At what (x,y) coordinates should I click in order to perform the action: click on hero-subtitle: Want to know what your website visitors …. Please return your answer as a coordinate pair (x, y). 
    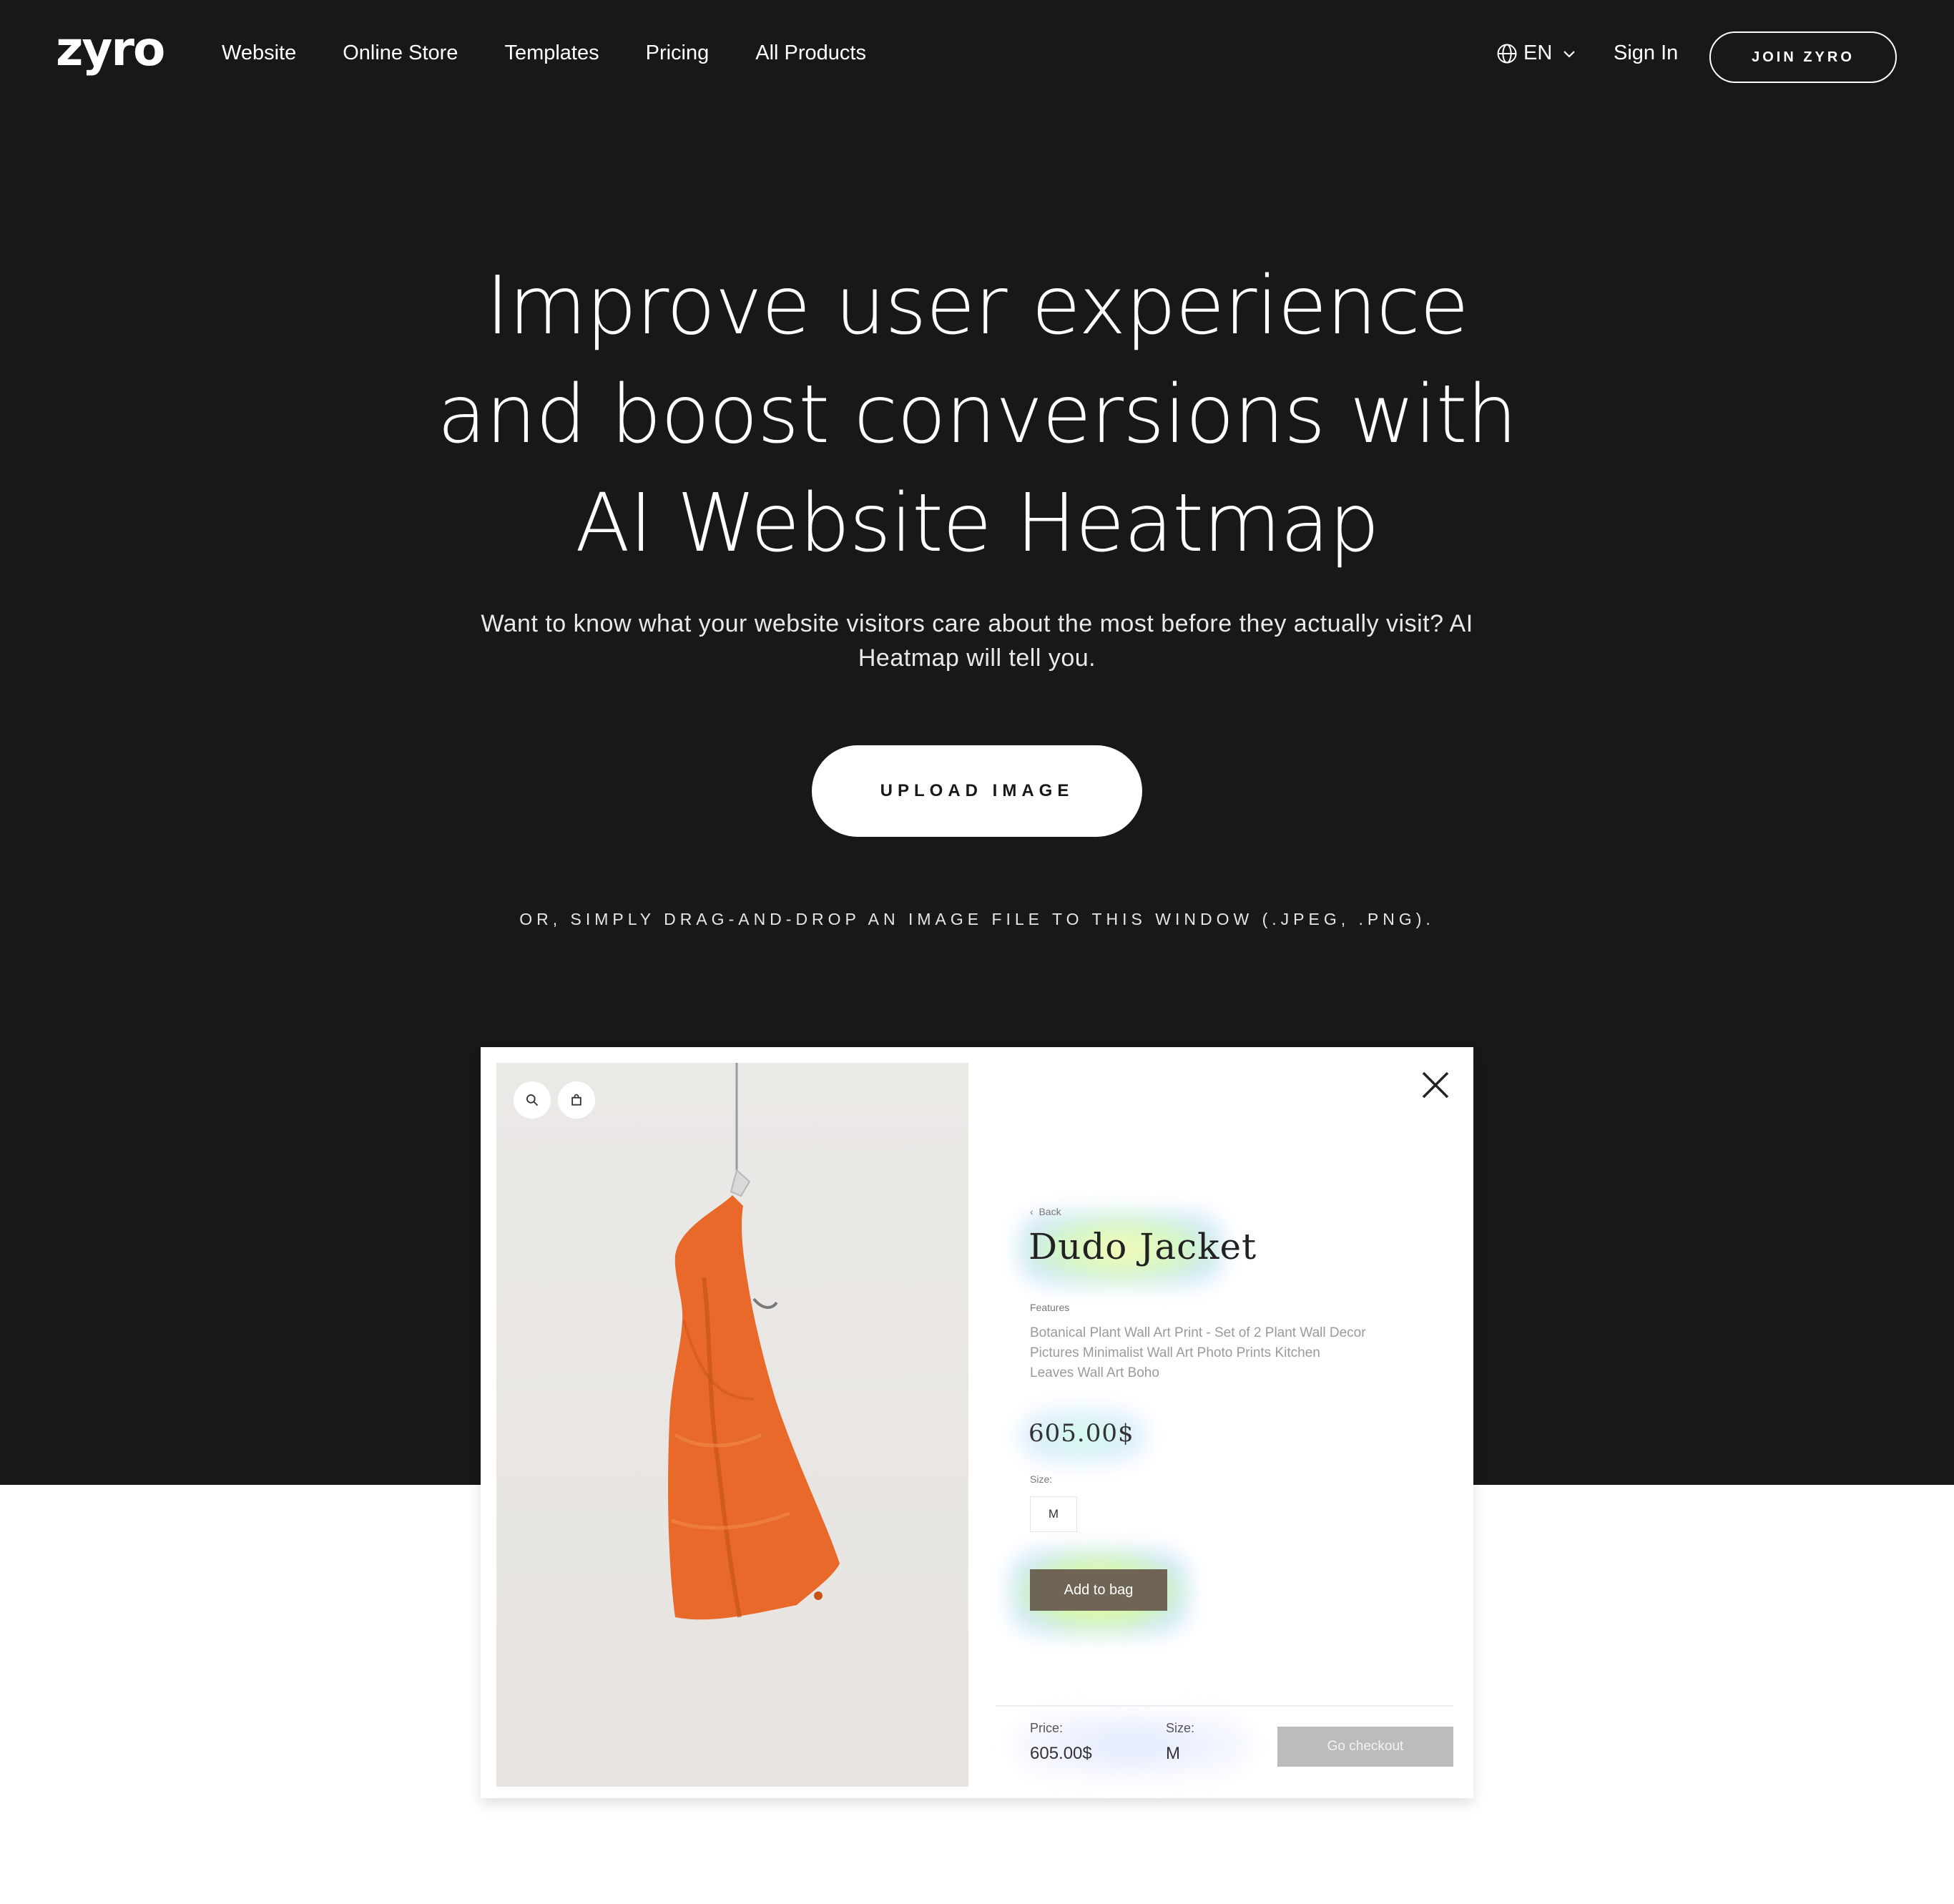
    Looking at the image, I should click on (977, 641).